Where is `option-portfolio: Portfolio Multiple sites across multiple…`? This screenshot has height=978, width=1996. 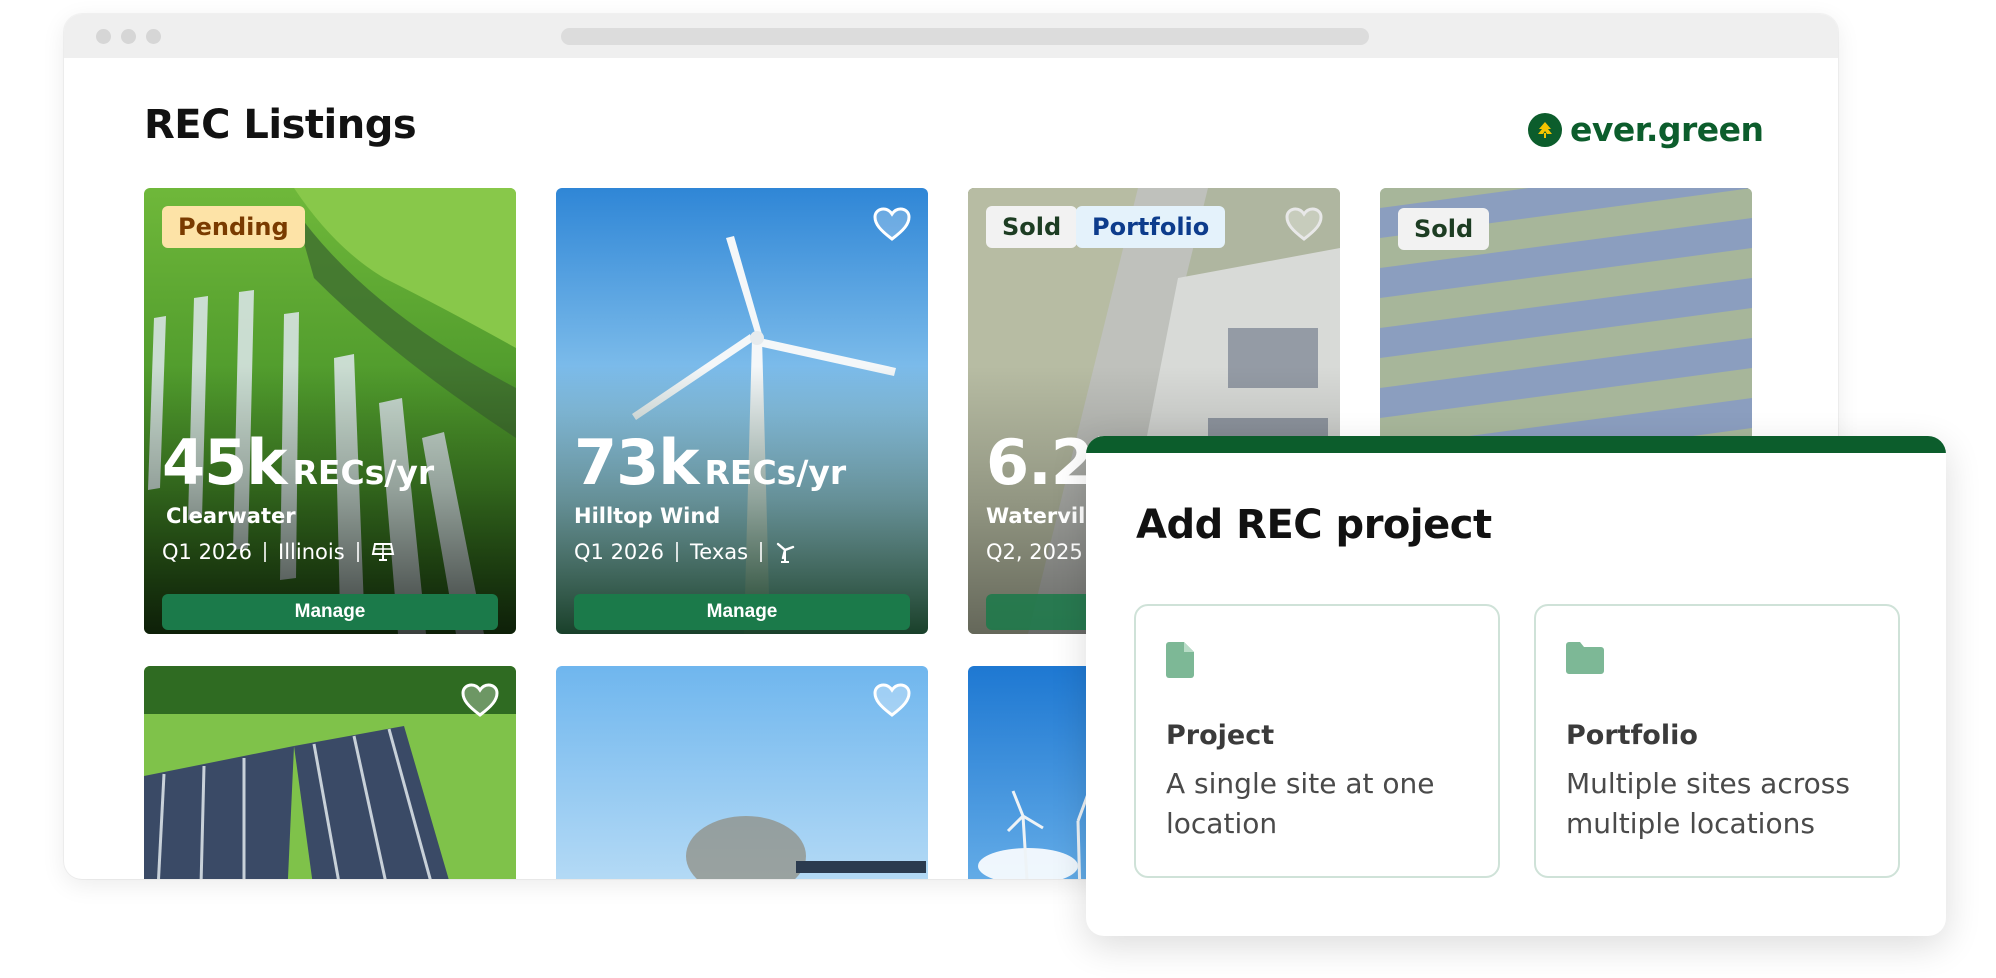 option-portfolio: Portfolio Multiple sites across multiple… is located at coordinates (1717, 741).